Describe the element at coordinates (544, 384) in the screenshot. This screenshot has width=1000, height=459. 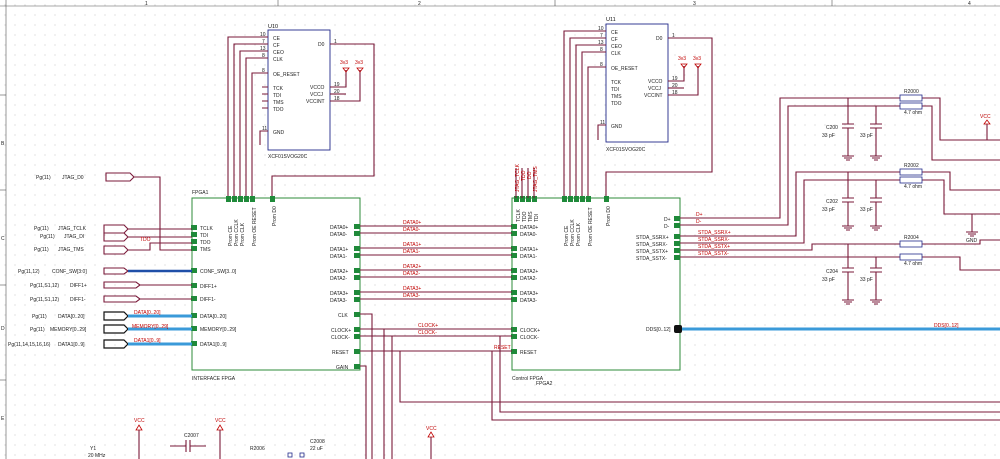
I see `fpga2-title: FPGA2` at that location.